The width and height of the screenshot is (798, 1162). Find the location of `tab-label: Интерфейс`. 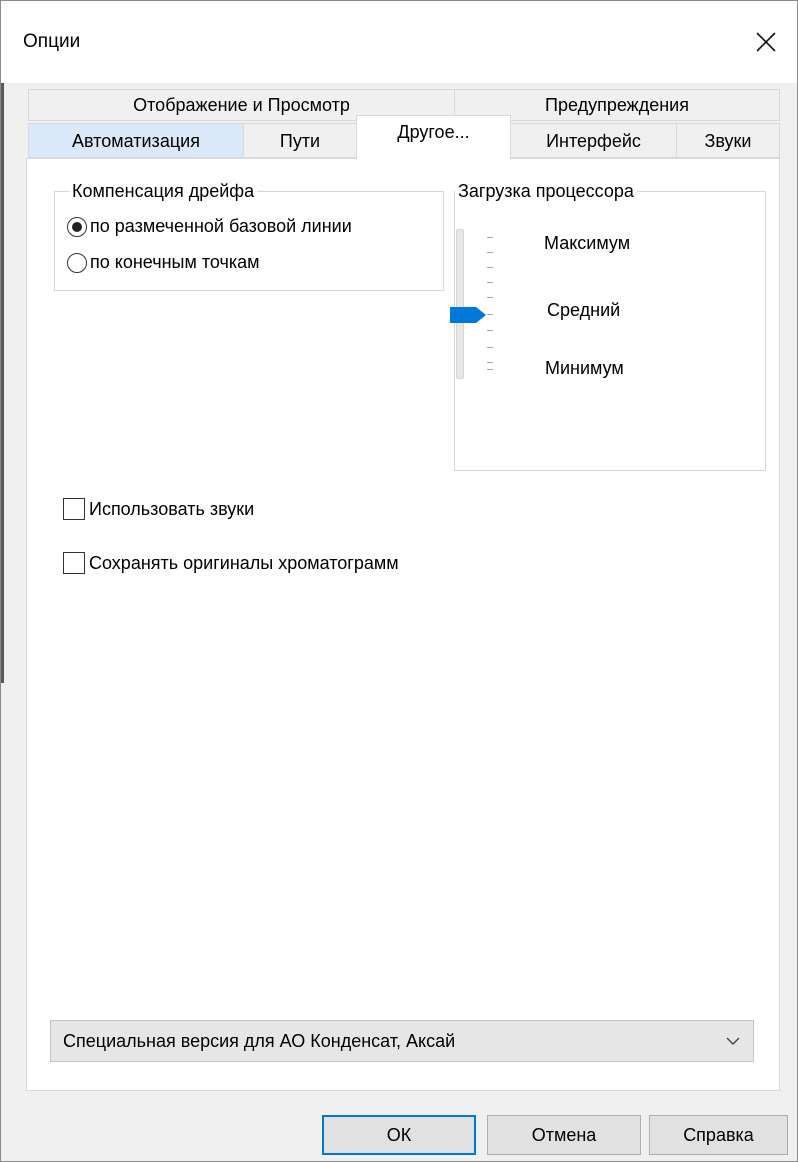

tab-label: Интерфейс is located at coordinates (593, 141).